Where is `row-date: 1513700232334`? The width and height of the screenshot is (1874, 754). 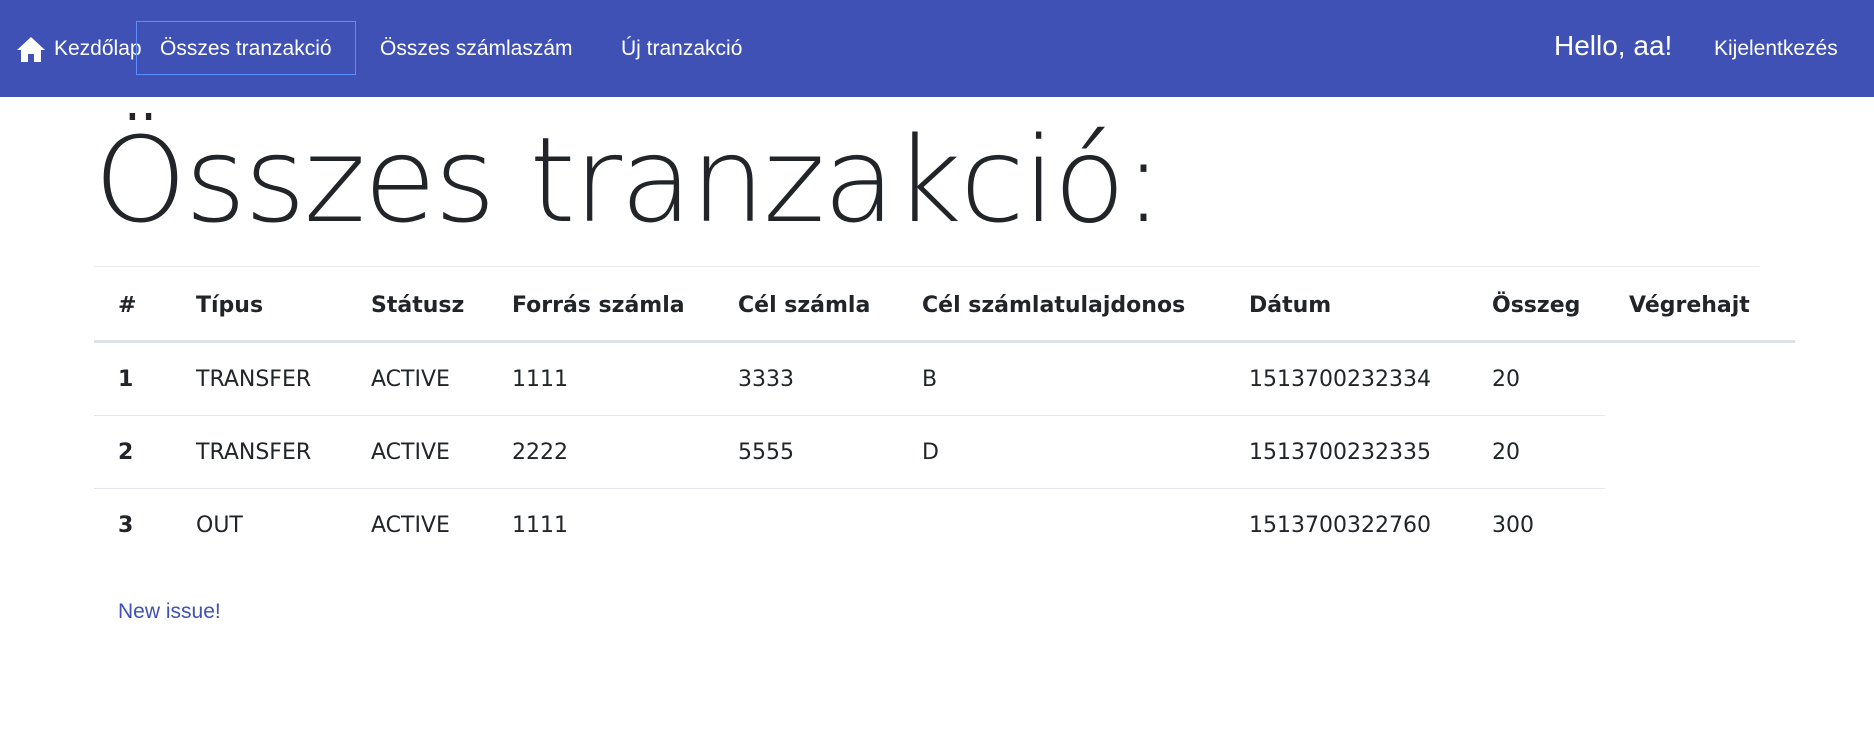
row-date: 1513700232334 is located at coordinates (1346, 378).